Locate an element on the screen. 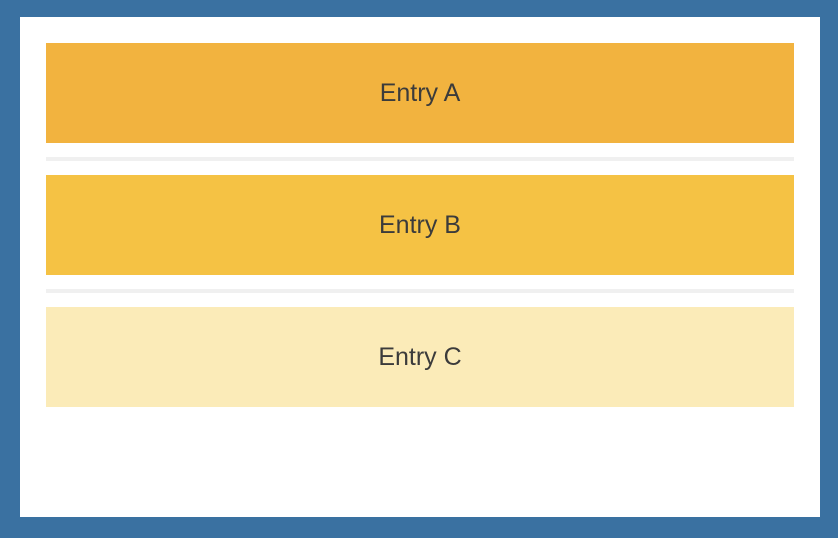 Image resolution: width=838 pixels, height=538 pixels. entry-label: Entry C is located at coordinates (420, 356).